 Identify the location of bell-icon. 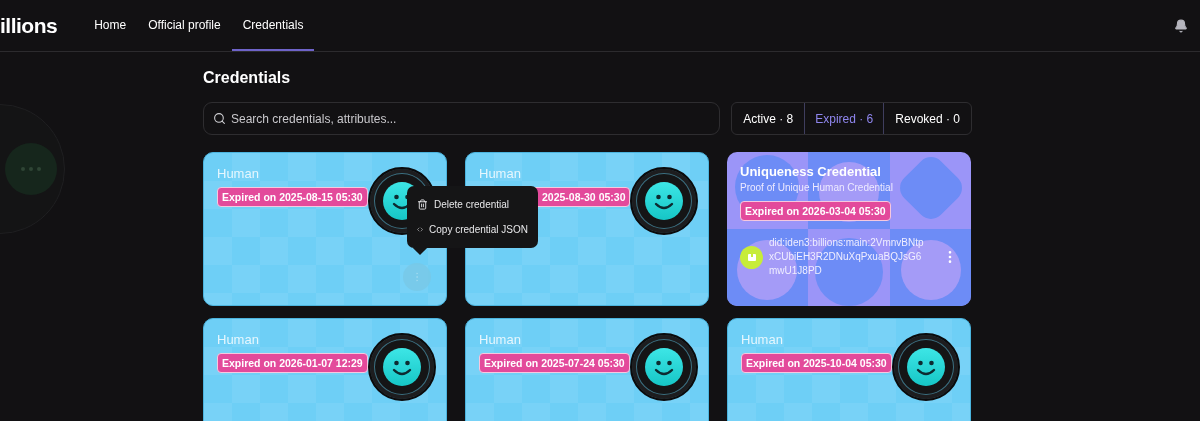
(1181, 25).